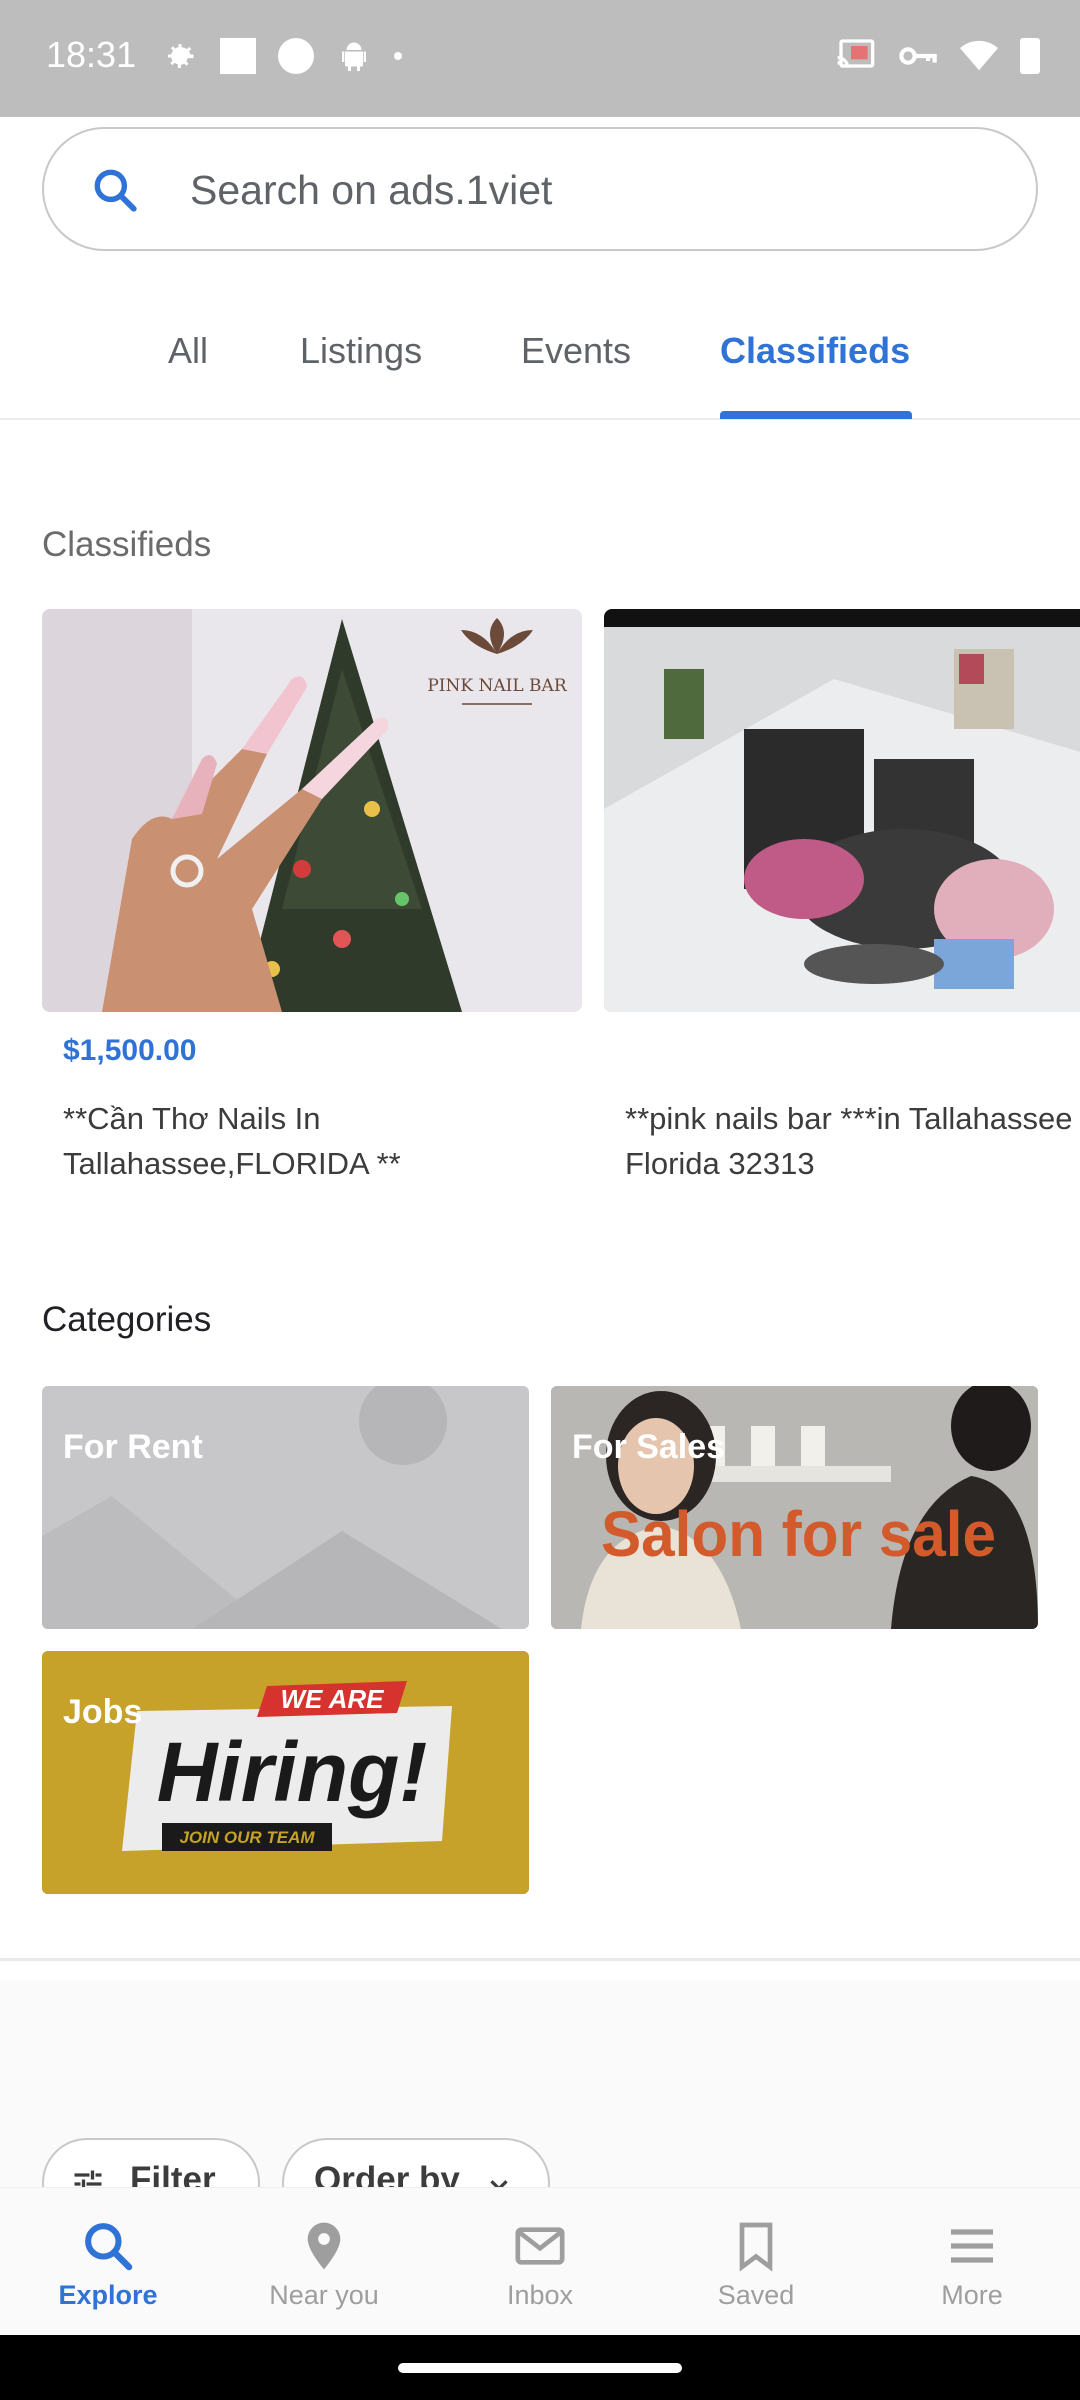 Image resolution: width=1080 pixels, height=2400 pixels. Describe the element at coordinates (130, 1050) in the screenshot. I see `classified-price-1: $1,500.00` at that location.